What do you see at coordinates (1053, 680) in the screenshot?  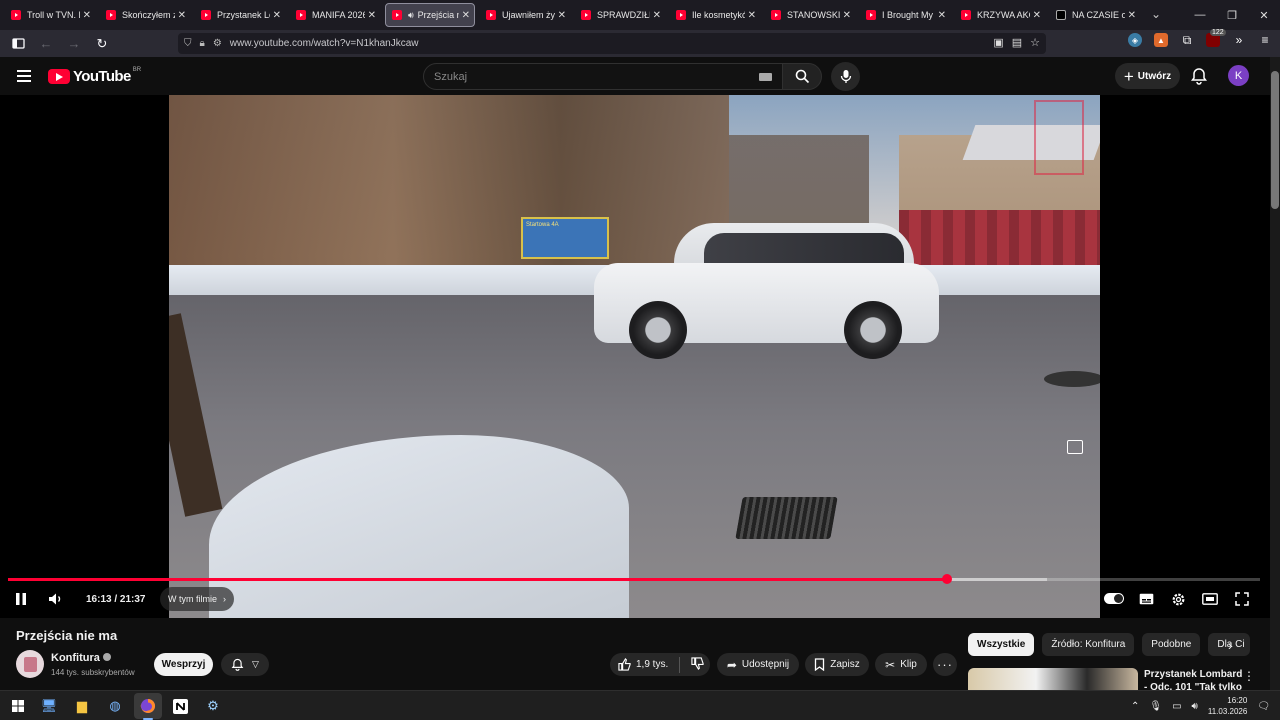 I see `recommended-thumbnail` at bounding box center [1053, 680].